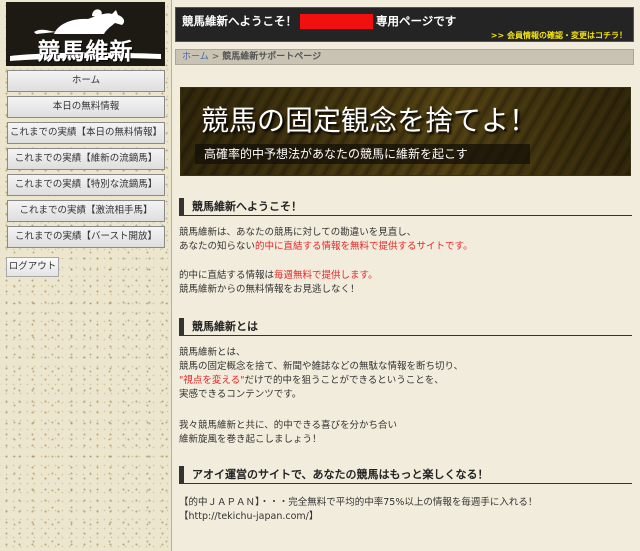  What do you see at coordinates (269, 289) in the screenshot?
I see `welcome-line-4: 競馬維新からの無料情報をお見逃しなく！` at bounding box center [269, 289].